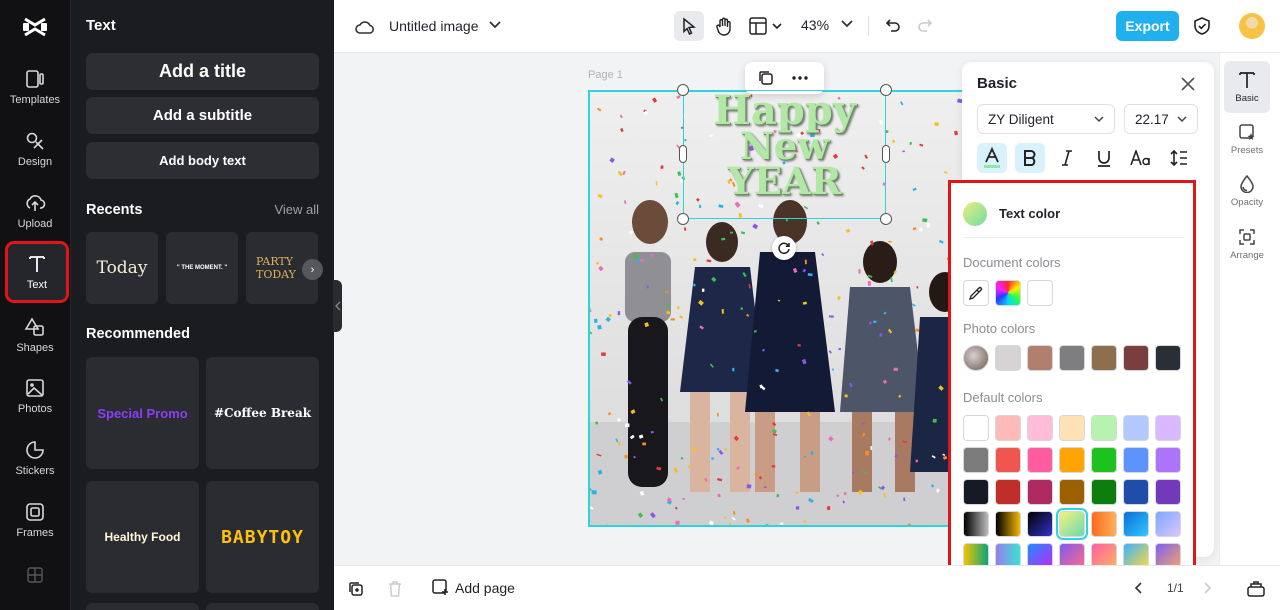 Image resolution: width=1280 pixels, height=610 pixels. I want to click on add-body-text-button: Add body text, so click(202, 160).